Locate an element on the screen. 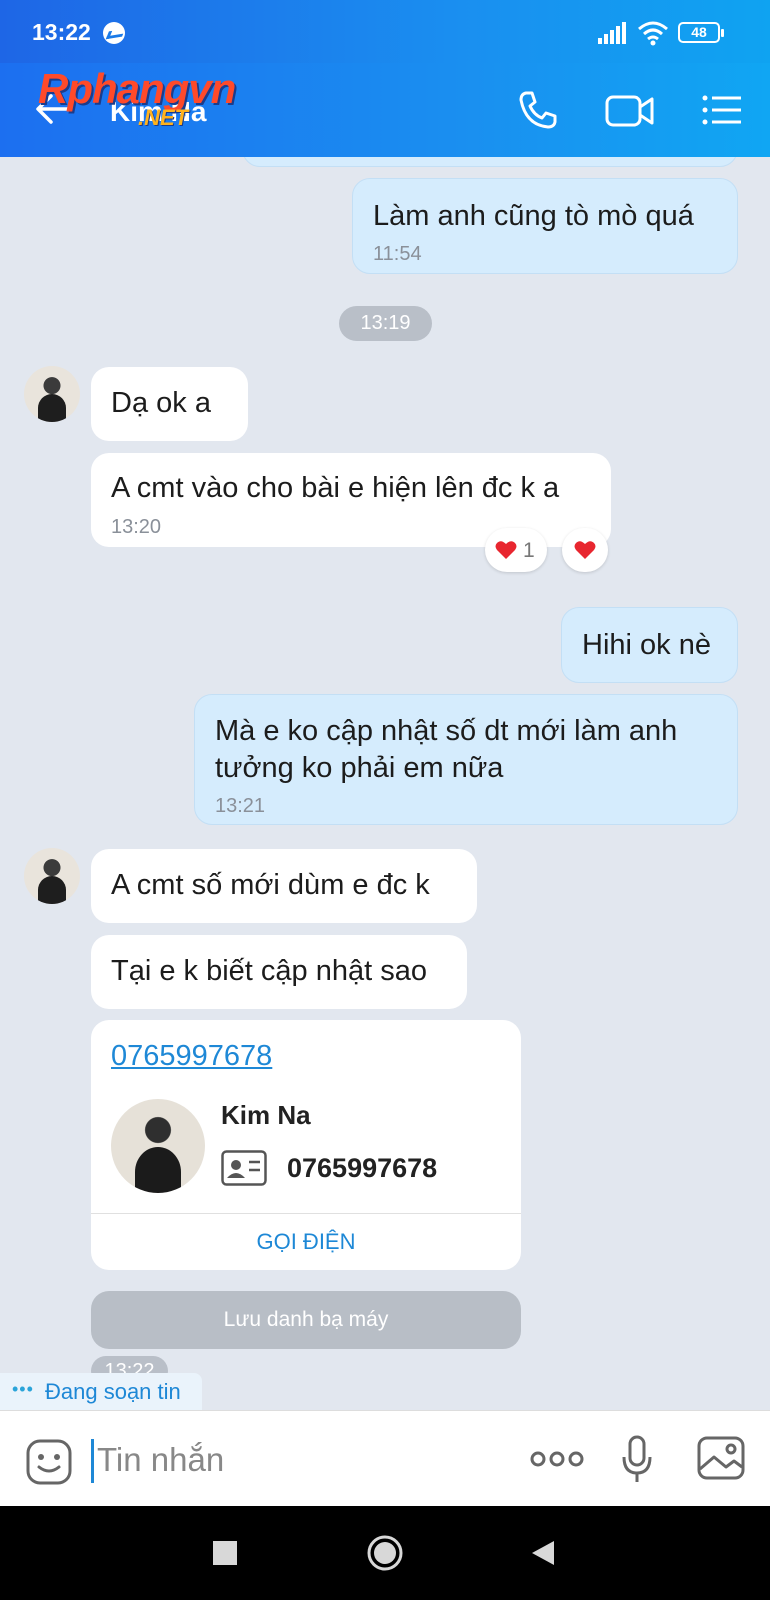 This screenshot has height=1600, width=770. message-bubble-out: Làm anh cũng tò mò quá 11:54 is located at coordinates (545, 226).